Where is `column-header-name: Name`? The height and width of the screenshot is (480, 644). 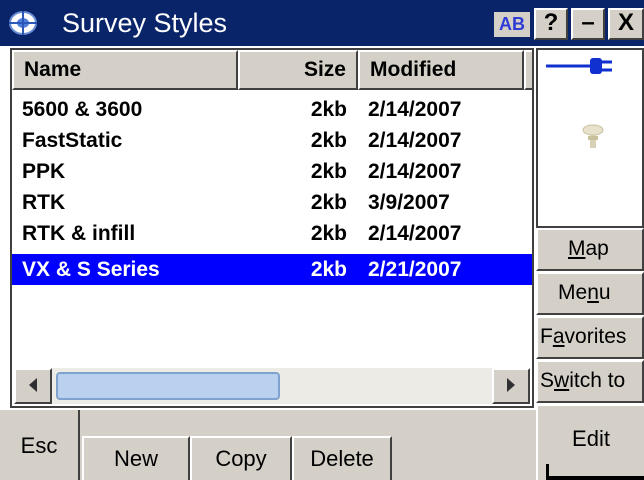 column-header-name: Name is located at coordinates (125, 70).